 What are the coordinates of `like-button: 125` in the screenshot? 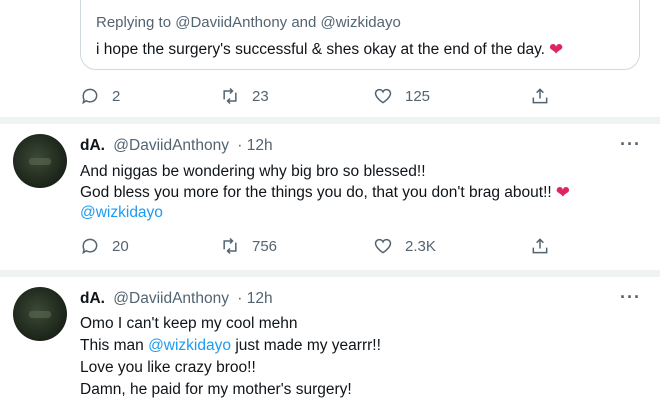 It's located at (401, 96).